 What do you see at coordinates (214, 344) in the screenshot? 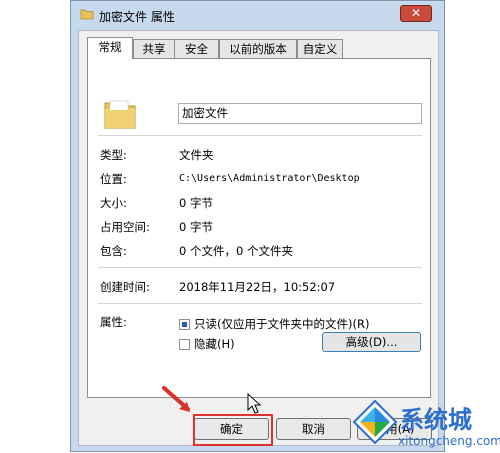
I see `hidden-label: 隐藏(H)` at bounding box center [214, 344].